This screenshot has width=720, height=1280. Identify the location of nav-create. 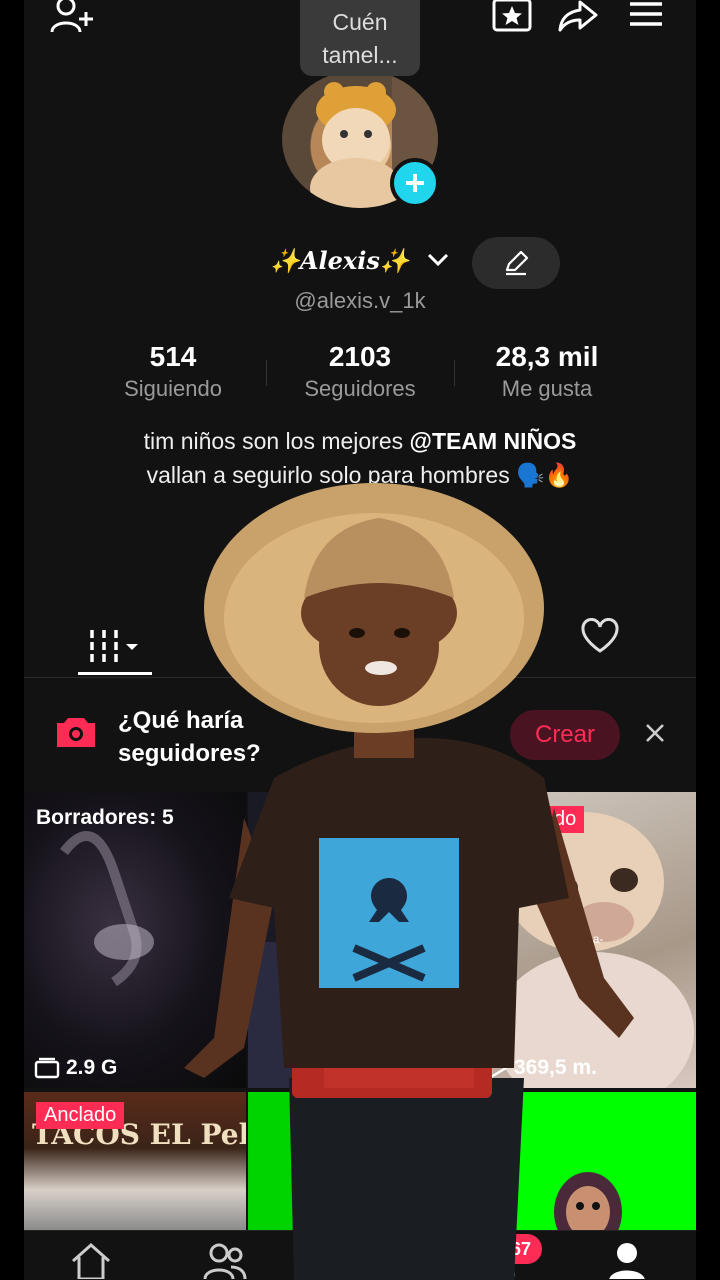
(383, 1259).